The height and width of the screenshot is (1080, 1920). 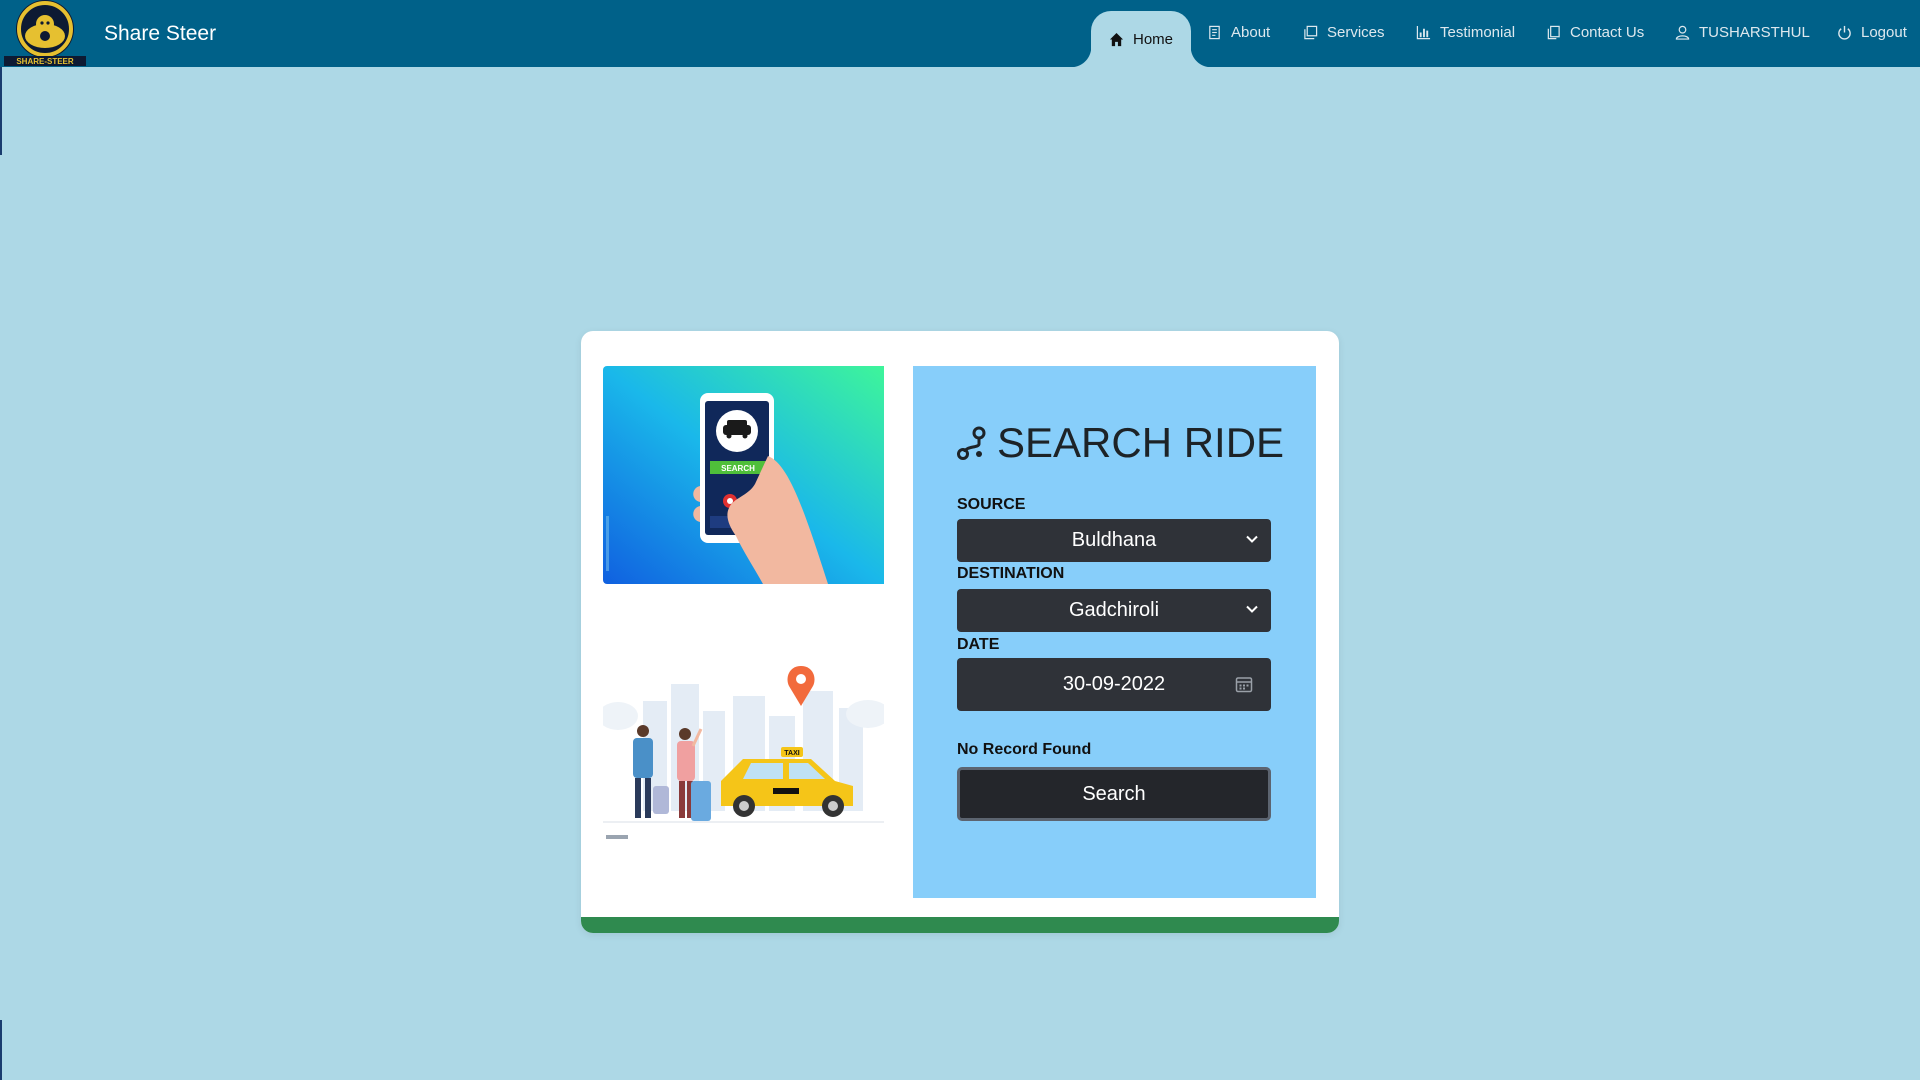 What do you see at coordinates (1423, 32) in the screenshot?
I see `bar-chart-icon` at bounding box center [1423, 32].